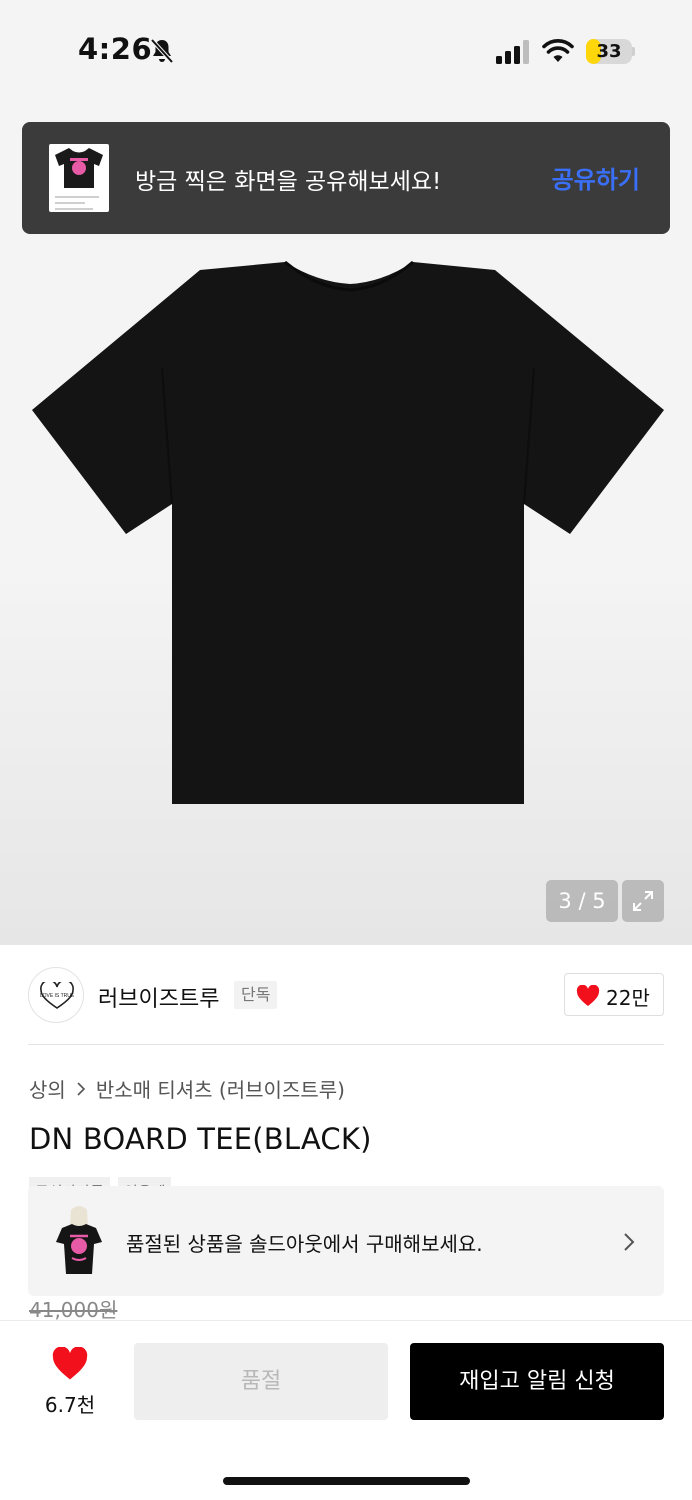  Describe the element at coordinates (261, 1381) in the screenshot. I see `soldout-button: 품절` at that location.